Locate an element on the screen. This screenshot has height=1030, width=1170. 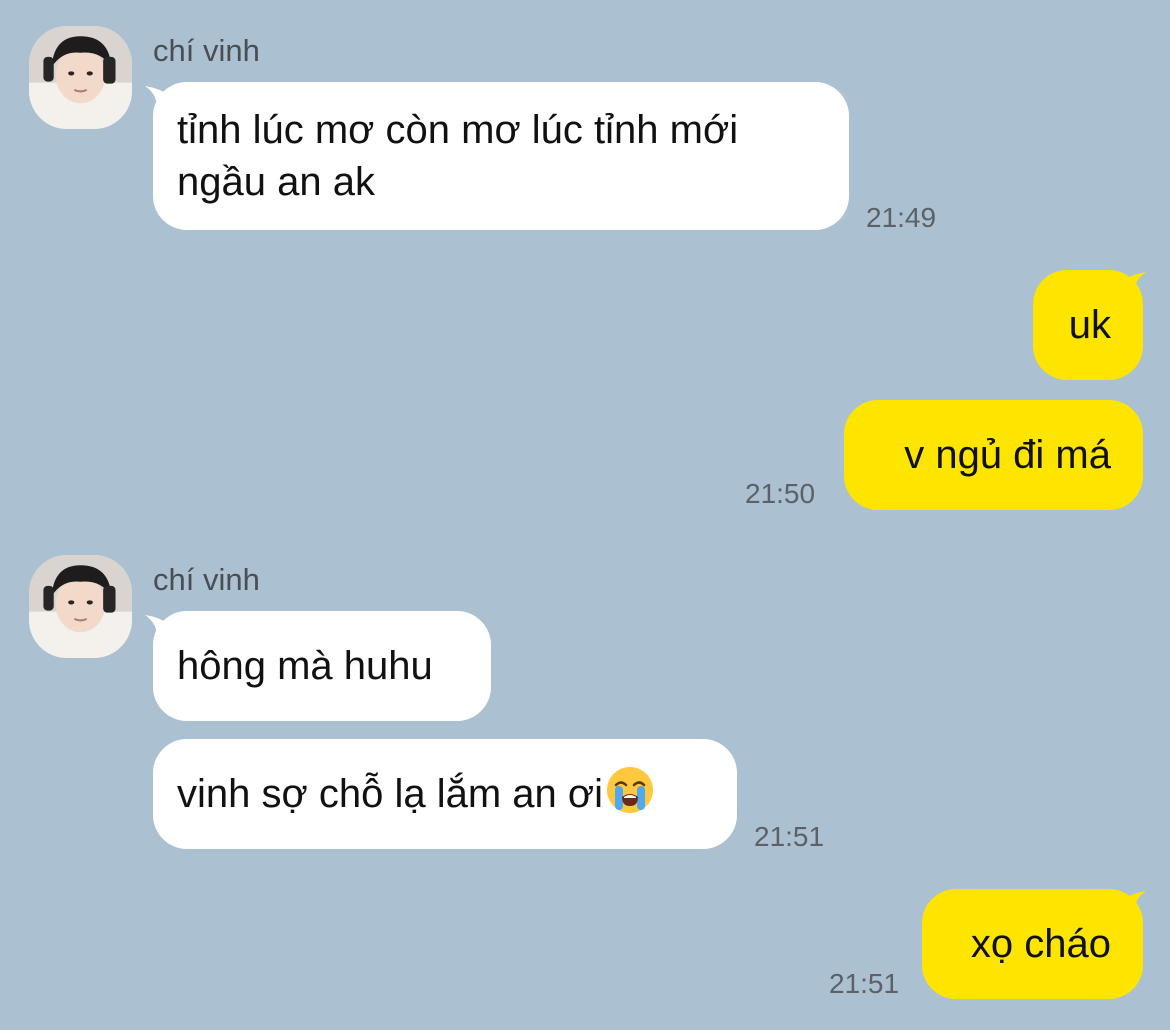
message-text: vinh sợ chỗ lạ lắm an ơi is located at coordinates (390, 794).